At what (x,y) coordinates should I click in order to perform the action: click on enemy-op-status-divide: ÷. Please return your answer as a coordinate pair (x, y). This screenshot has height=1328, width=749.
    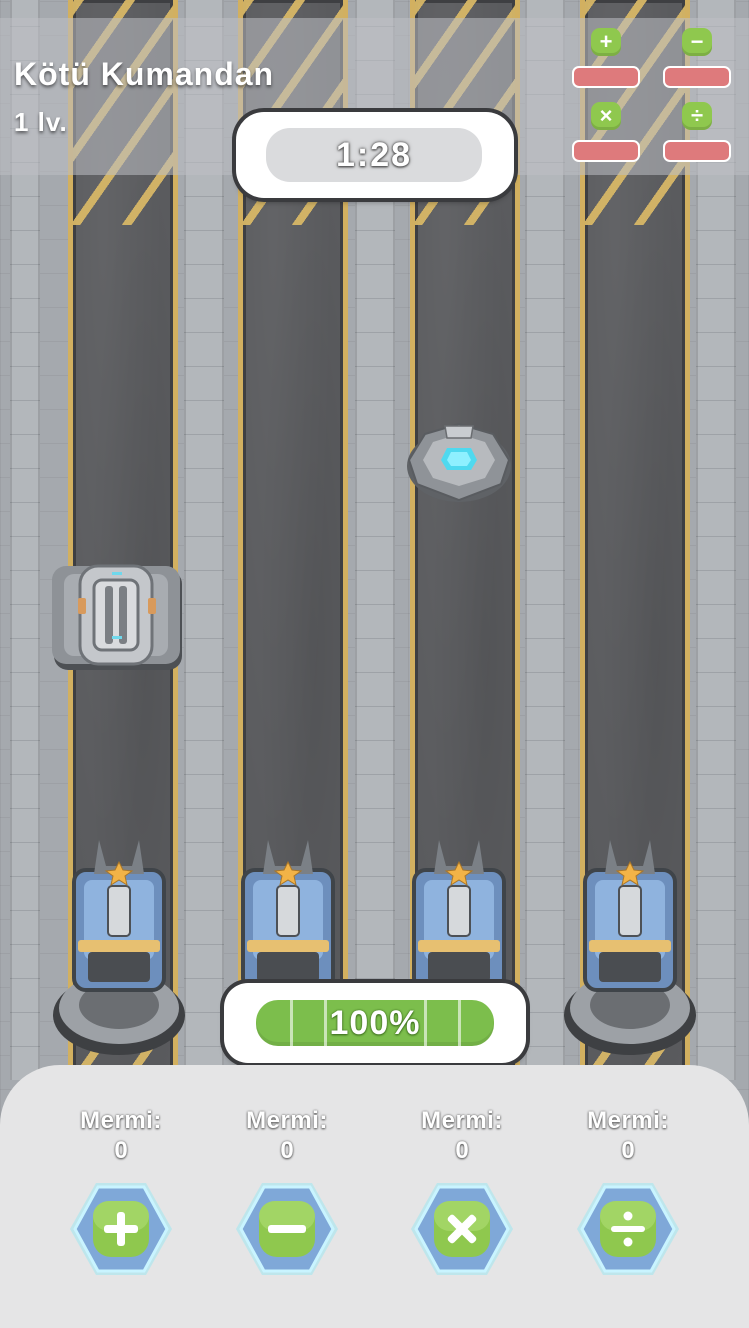
    Looking at the image, I should click on (697, 132).